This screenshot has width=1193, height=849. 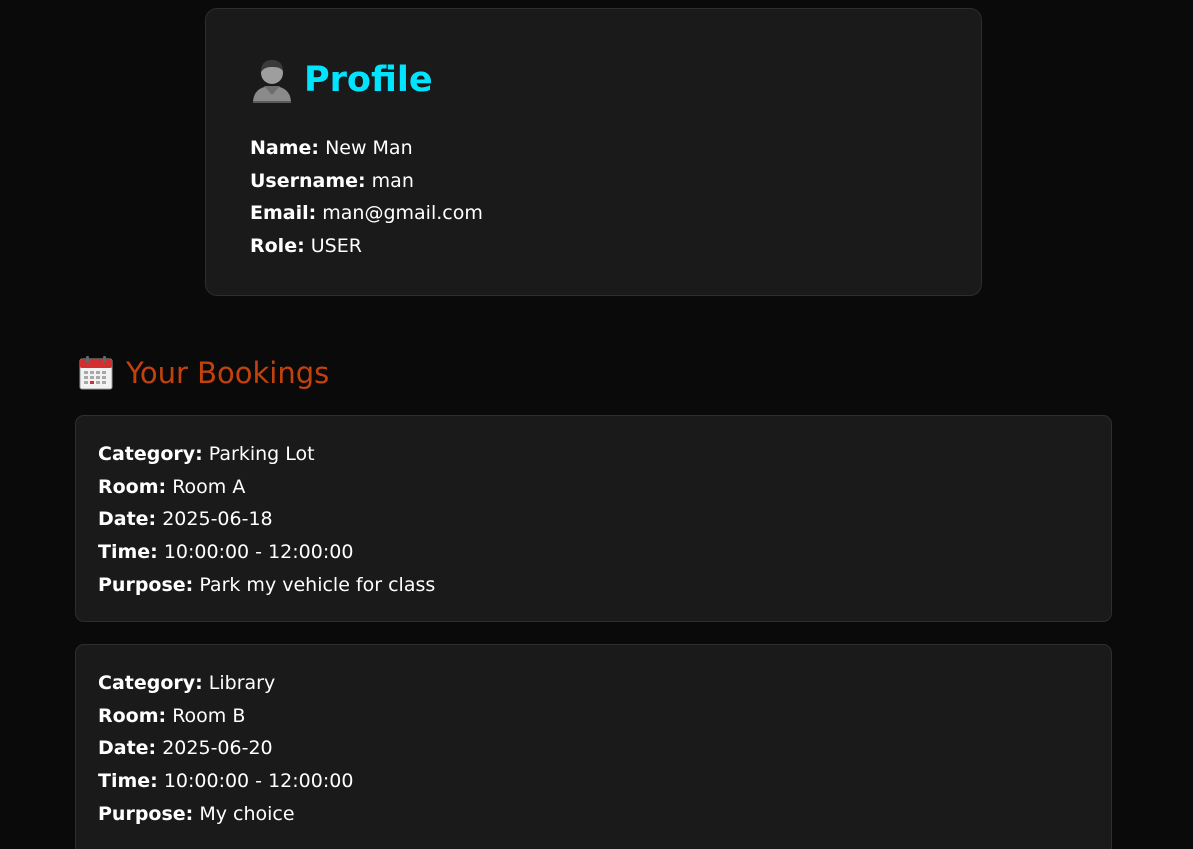 What do you see at coordinates (366, 246) in the screenshot?
I see `profile-role-row: Role: USER` at bounding box center [366, 246].